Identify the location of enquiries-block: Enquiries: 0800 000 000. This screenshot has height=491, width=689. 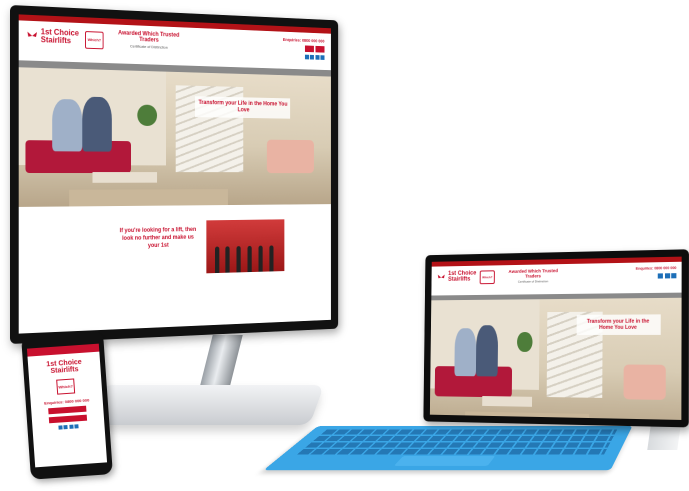
(304, 48).